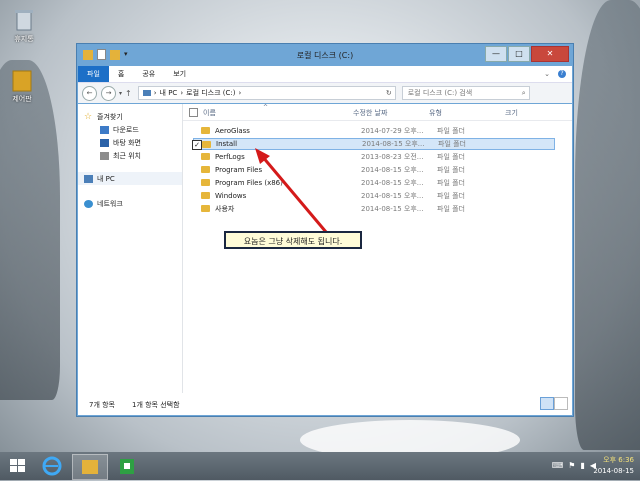 The image size is (640, 481). Describe the element at coordinates (582, 465) in the screenshot. I see `network-icon: ▮` at that location.